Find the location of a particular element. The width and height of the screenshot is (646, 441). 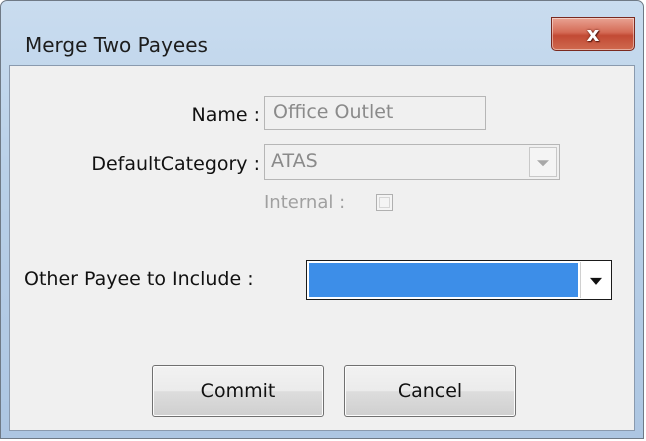

cancel-button: Cancel is located at coordinates (430, 391).